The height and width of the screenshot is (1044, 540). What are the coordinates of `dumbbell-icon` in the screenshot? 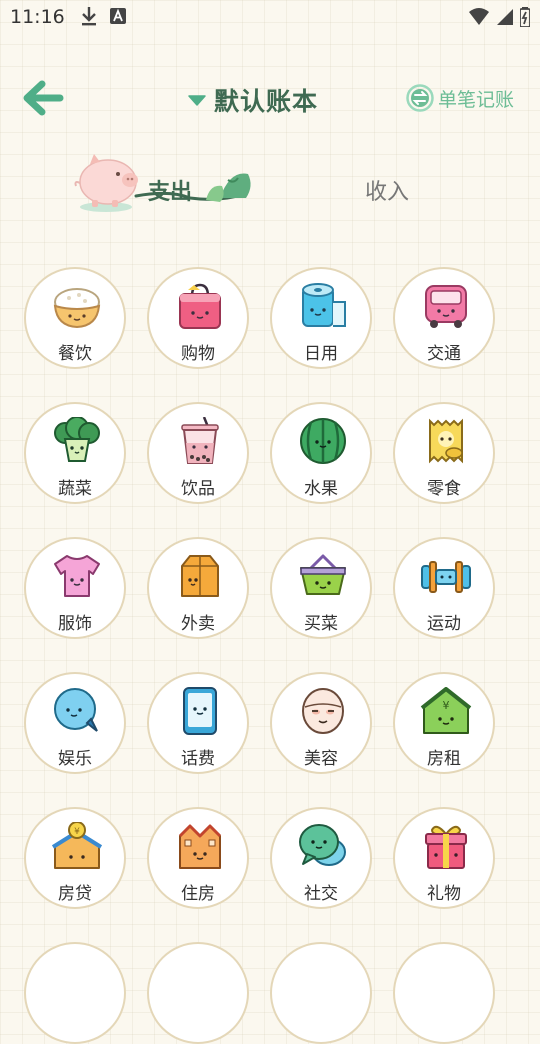 It's located at (446, 577).